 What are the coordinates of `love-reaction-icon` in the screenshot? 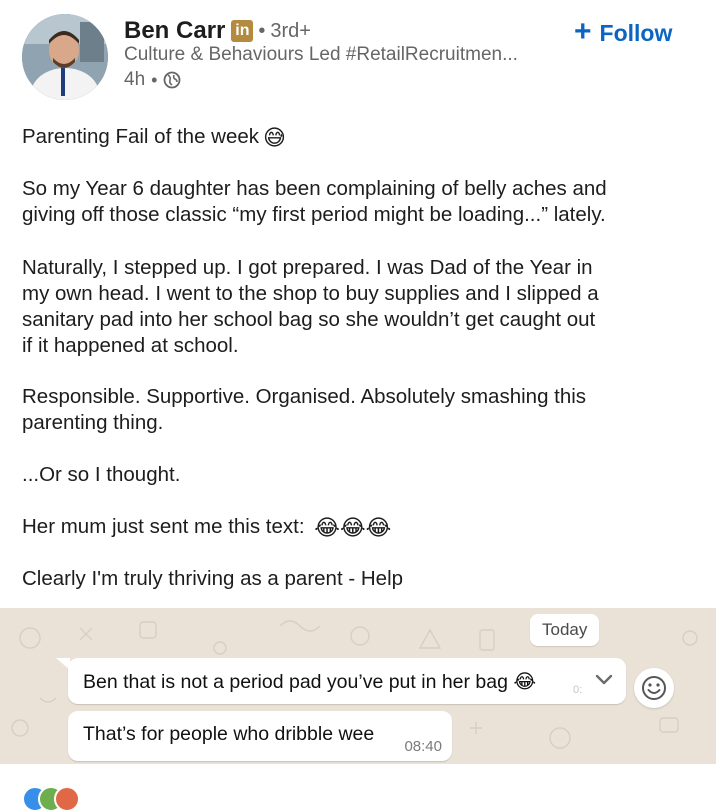 It's located at (67, 799).